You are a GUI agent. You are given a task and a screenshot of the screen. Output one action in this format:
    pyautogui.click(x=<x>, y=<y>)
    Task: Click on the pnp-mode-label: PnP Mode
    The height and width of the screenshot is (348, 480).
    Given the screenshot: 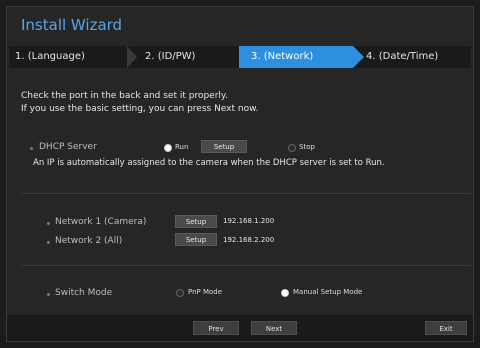 What is the action you would take?
    pyautogui.click(x=205, y=292)
    